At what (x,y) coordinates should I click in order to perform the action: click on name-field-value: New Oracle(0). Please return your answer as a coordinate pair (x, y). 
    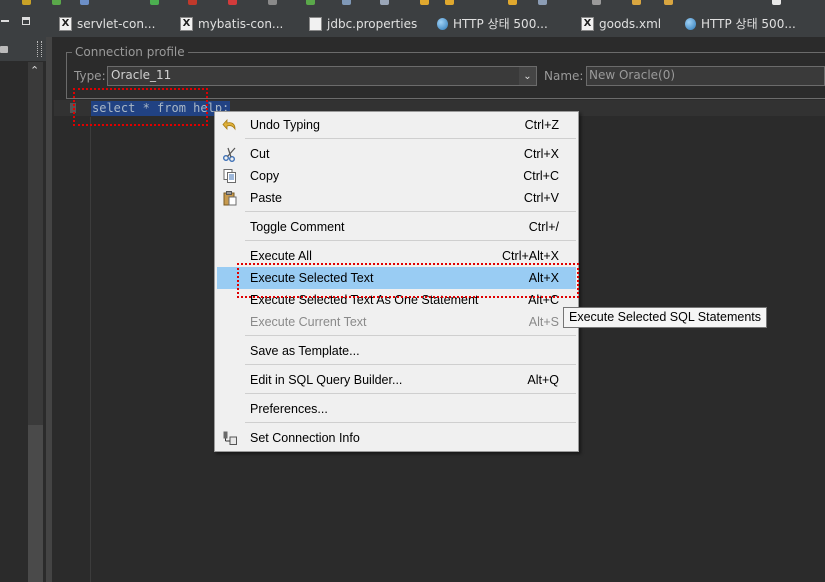
    Looking at the image, I should click on (632, 75).